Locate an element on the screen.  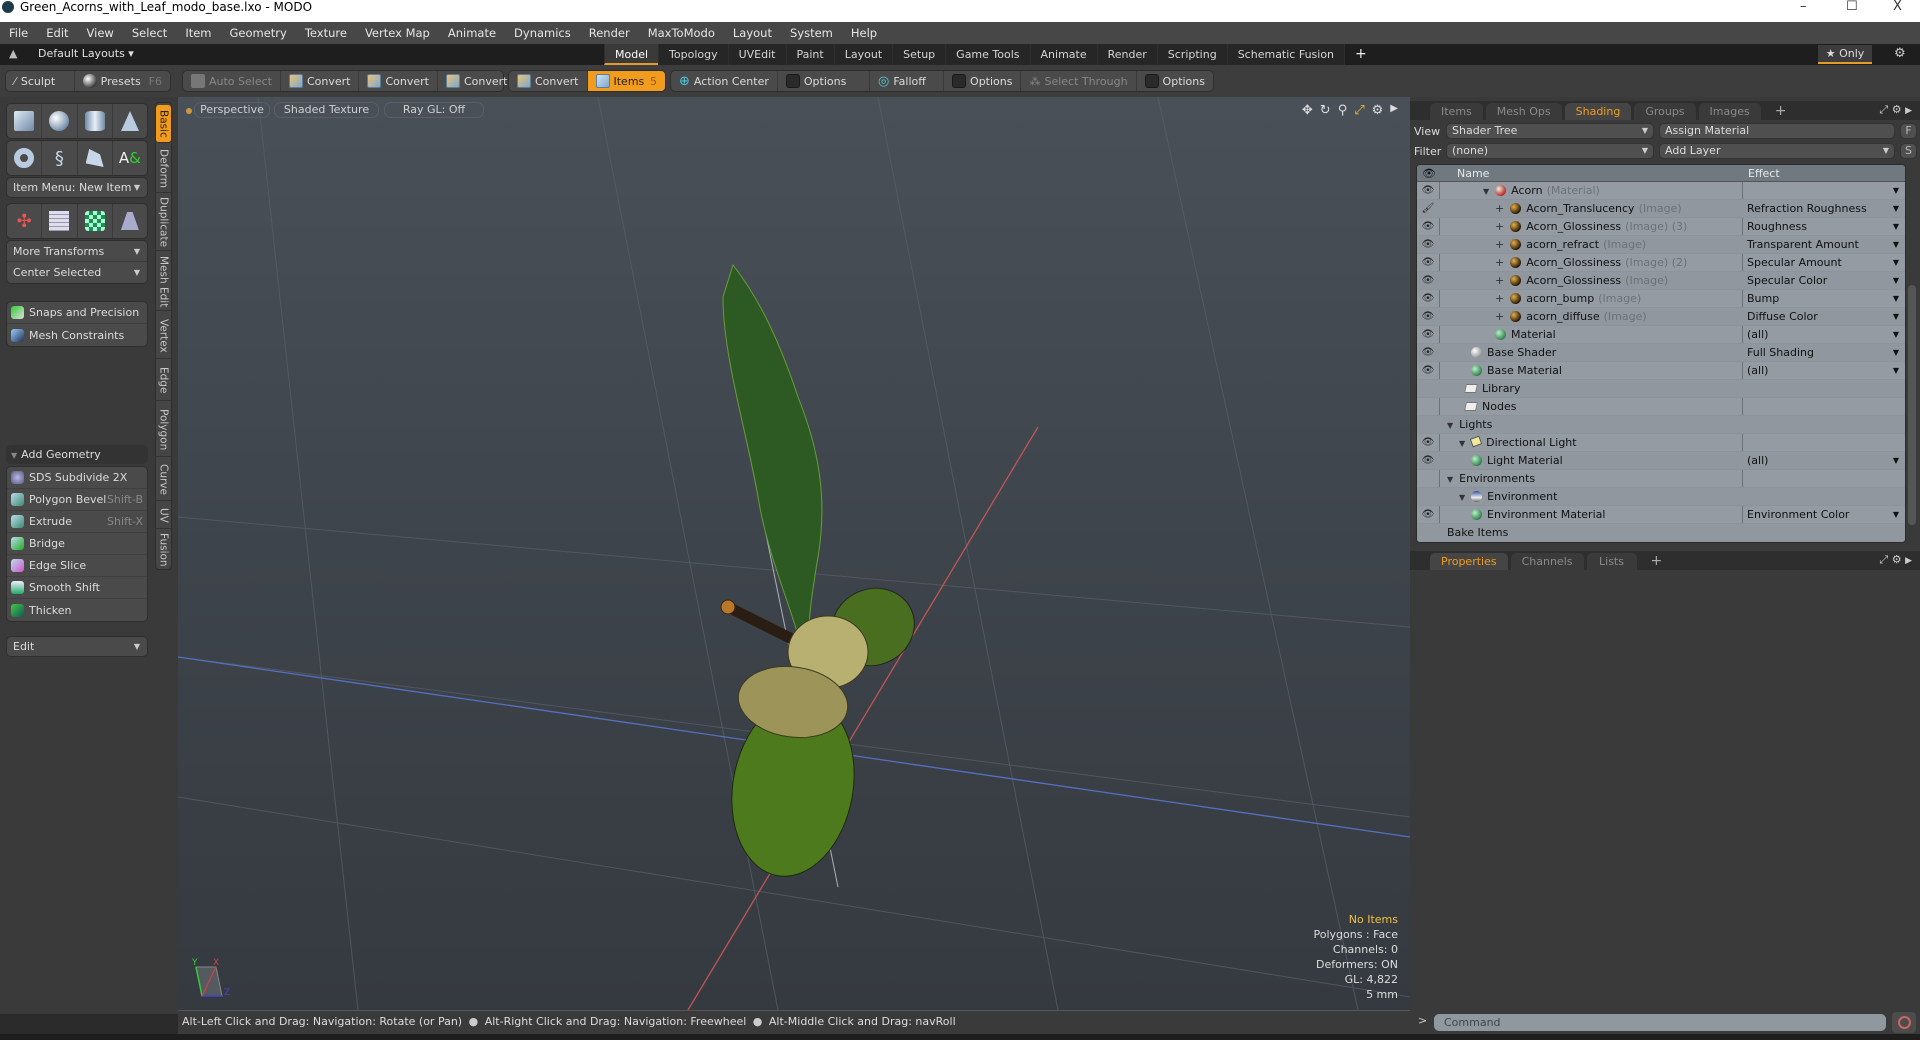
extrude-button: Extrude Shift-X is located at coordinates (77, 522).